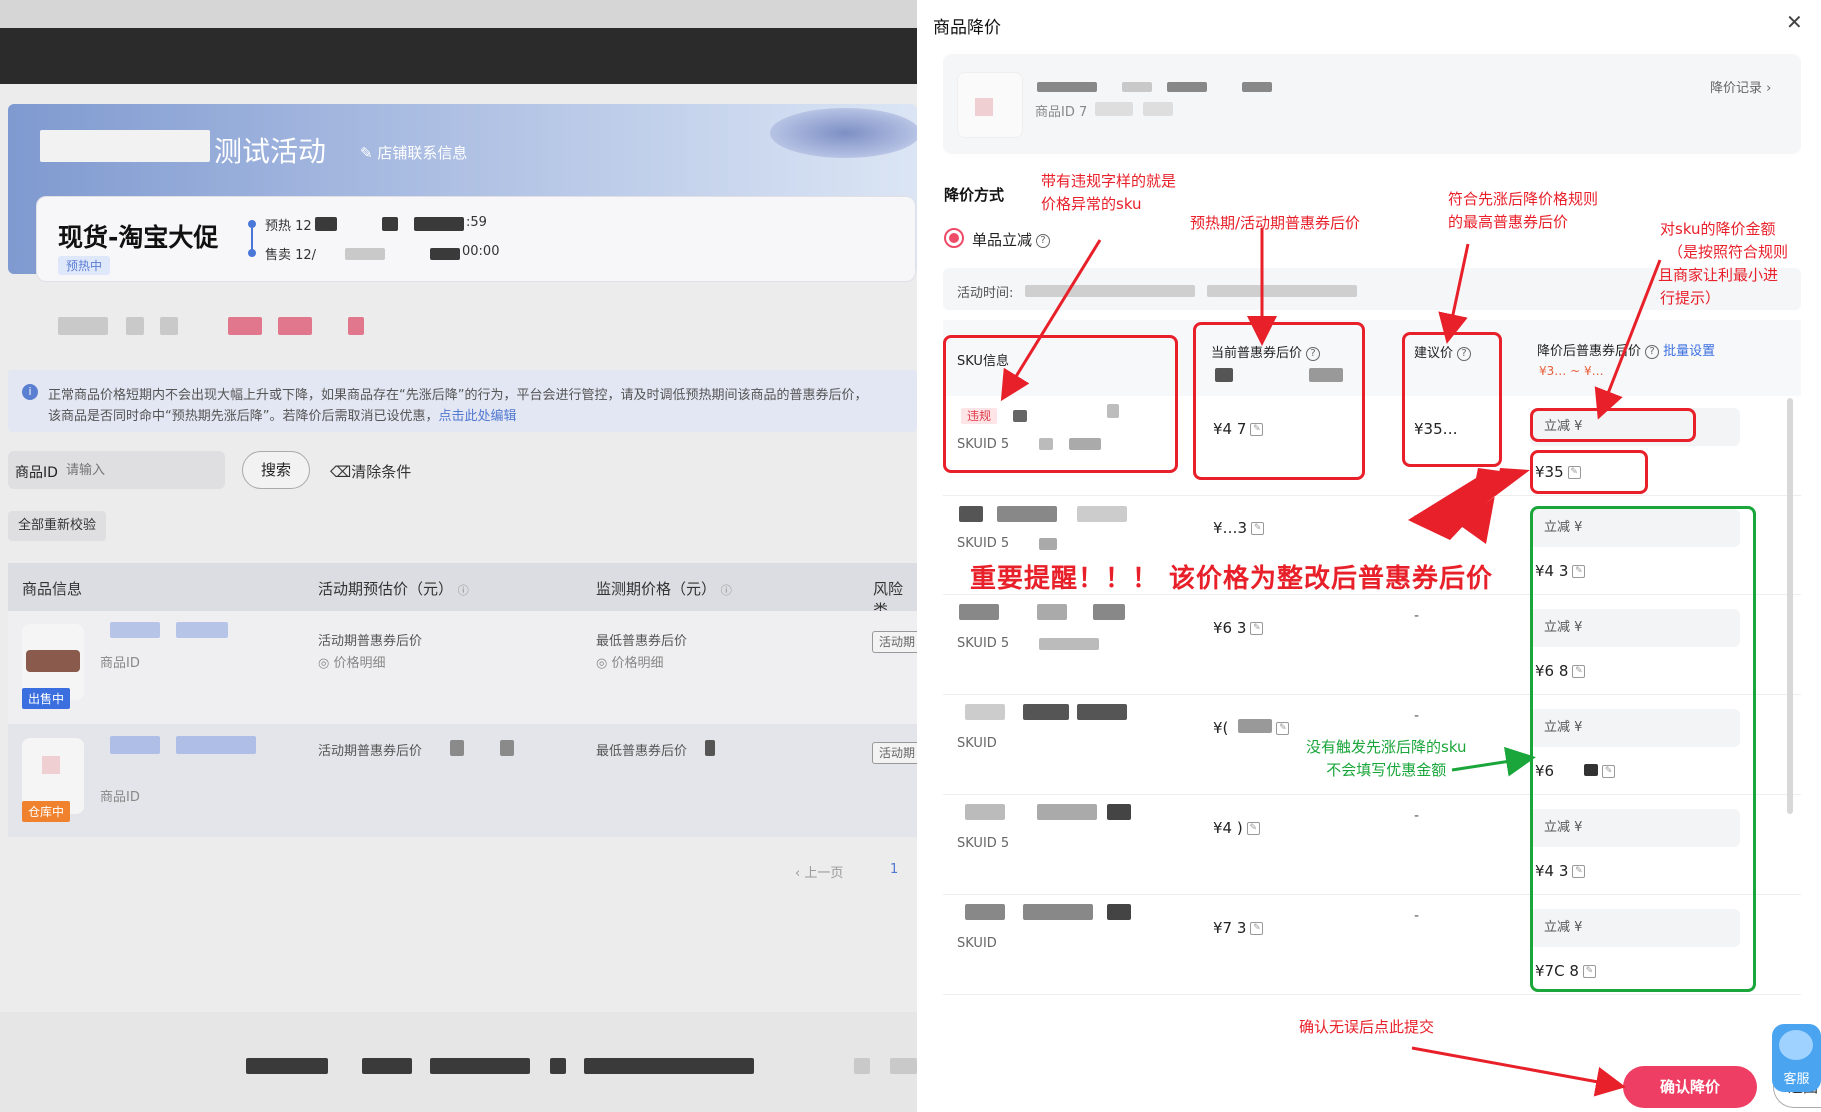  I want to click on current-price: ¥(✎, so click(1251, 728).